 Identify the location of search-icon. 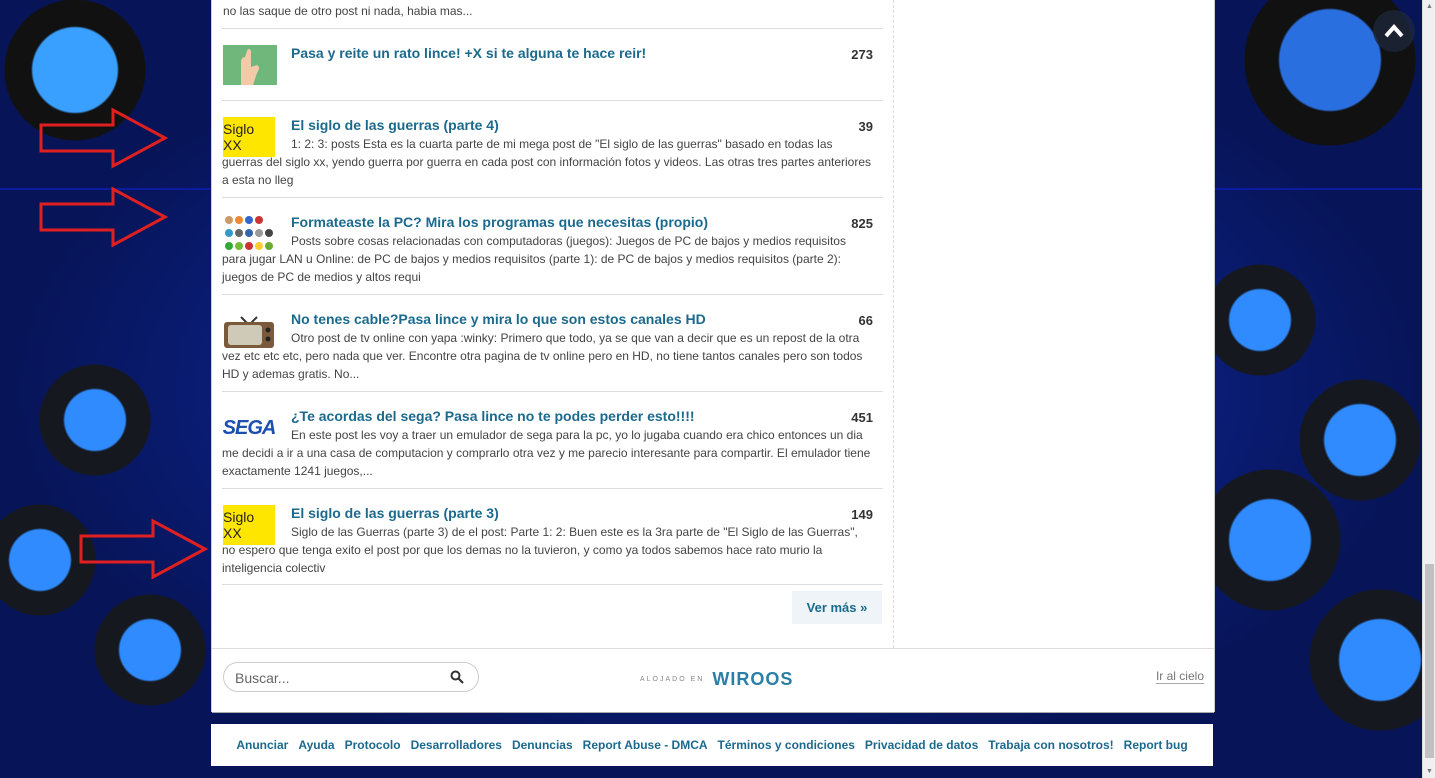
(457, 677).